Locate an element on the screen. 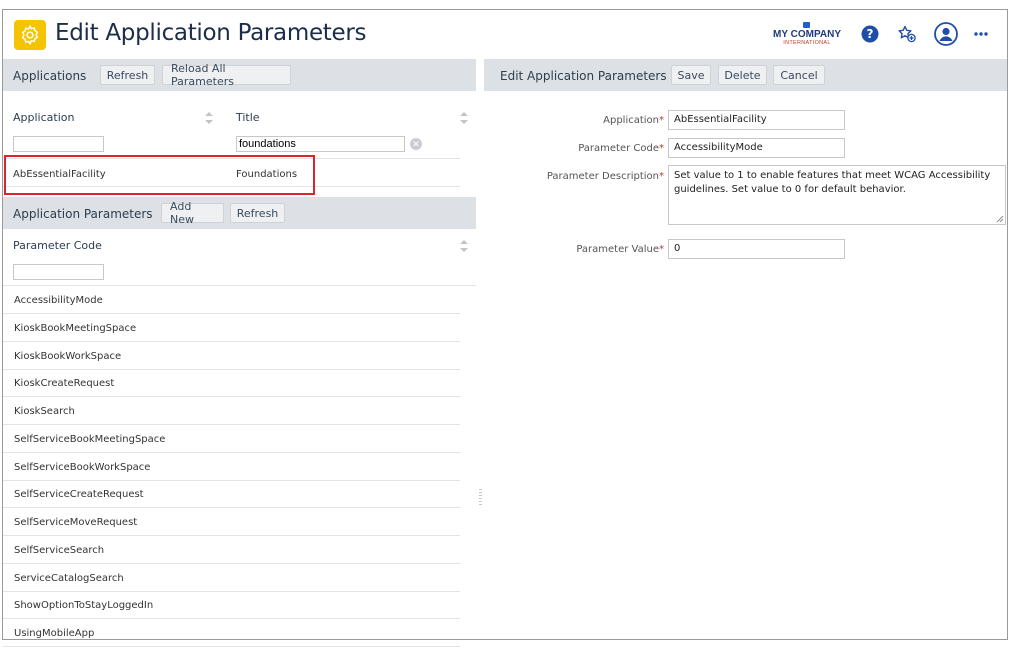  parameter-row: UsingMobileApp is located at coordinates (231, 633).